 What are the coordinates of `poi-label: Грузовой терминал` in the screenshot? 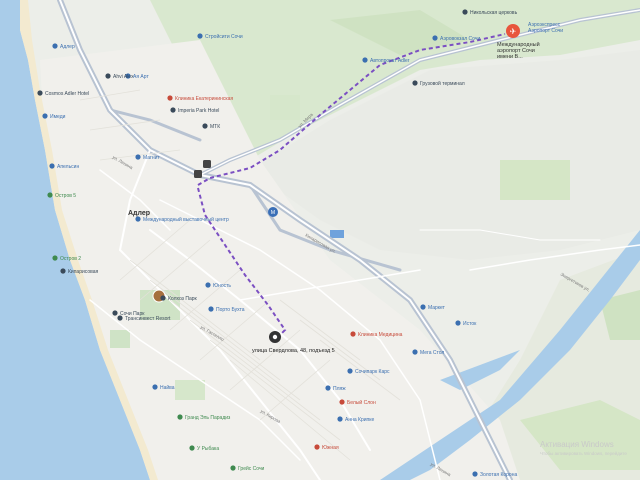 It's located at (442, 83).